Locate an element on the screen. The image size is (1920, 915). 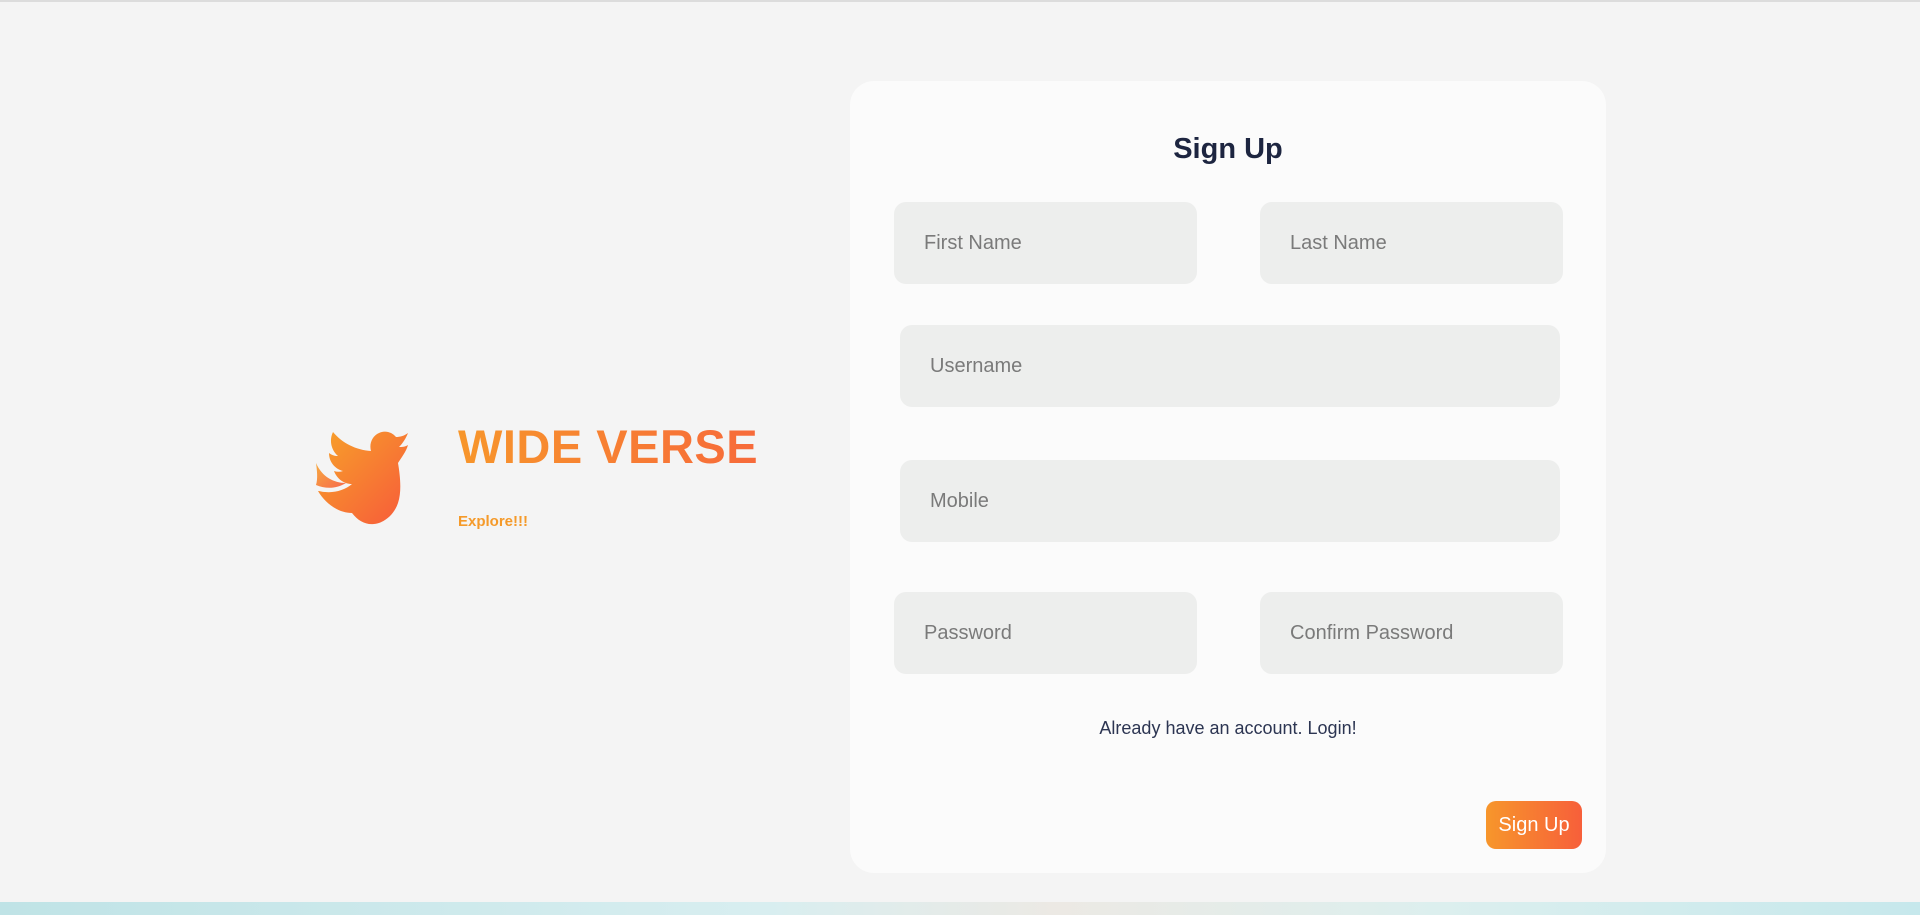
bird-icon is located at coordinates (362, 475).